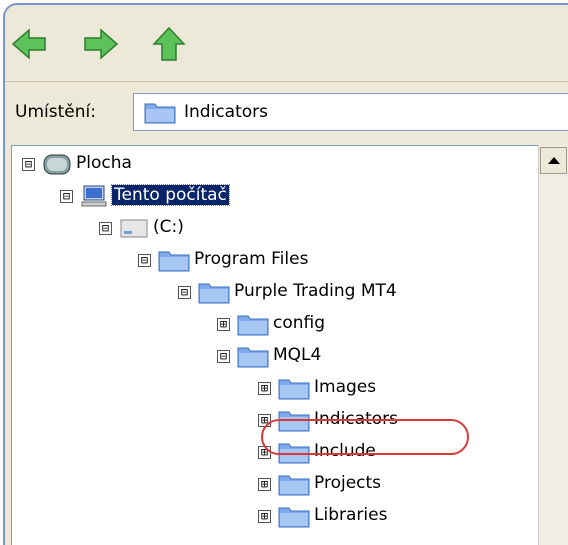 The image size is (568, 545). What do you see at coordinates (134, 228) in the screenshot?
I see `drive-icon` at bounding box center [134, 228].